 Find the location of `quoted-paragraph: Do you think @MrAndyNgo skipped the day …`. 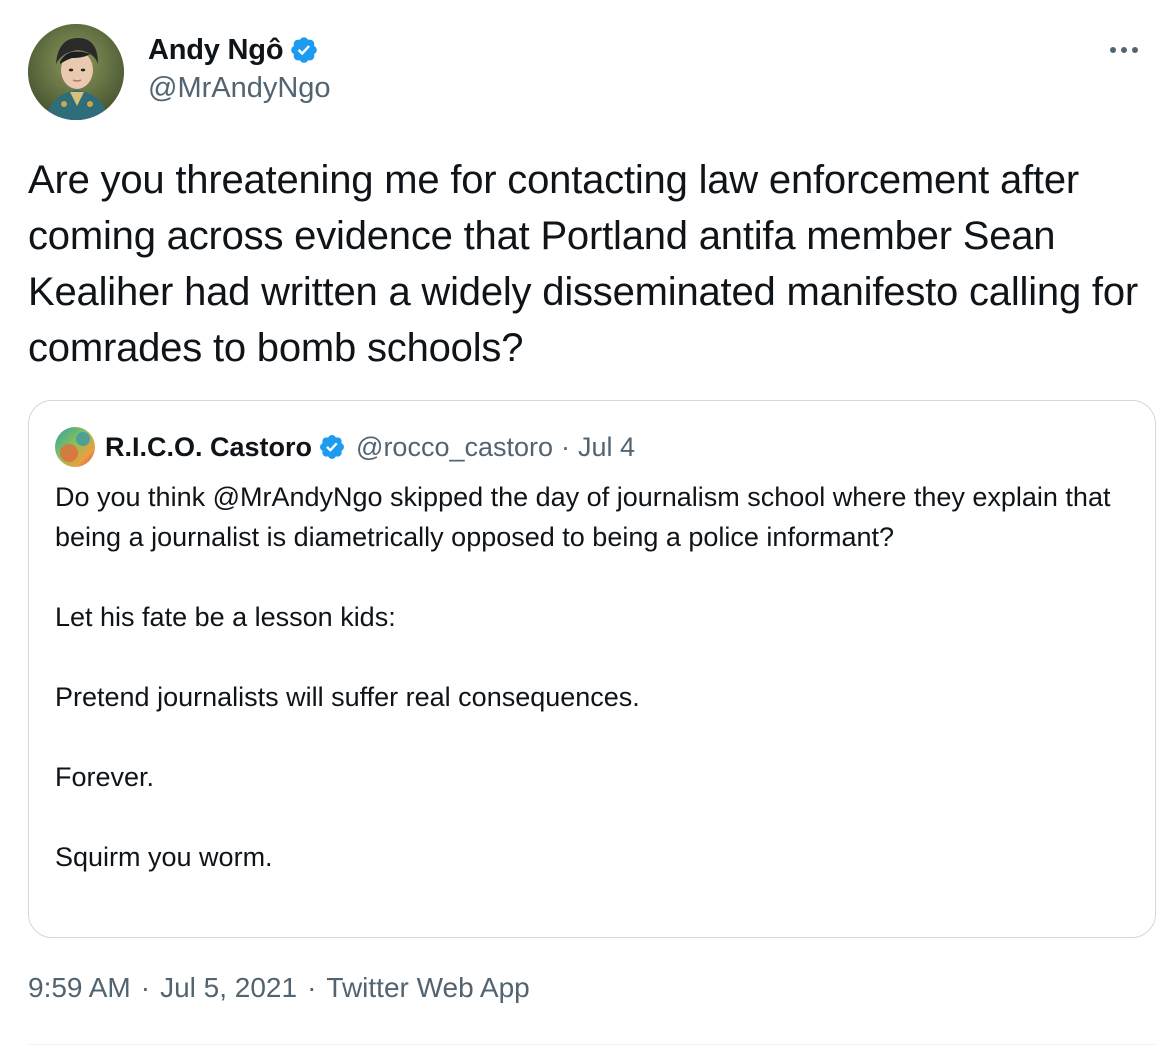

quoted-paragraph: Do you think @MrAndyNgo skipped the day … is located at coordinates (583, 517).